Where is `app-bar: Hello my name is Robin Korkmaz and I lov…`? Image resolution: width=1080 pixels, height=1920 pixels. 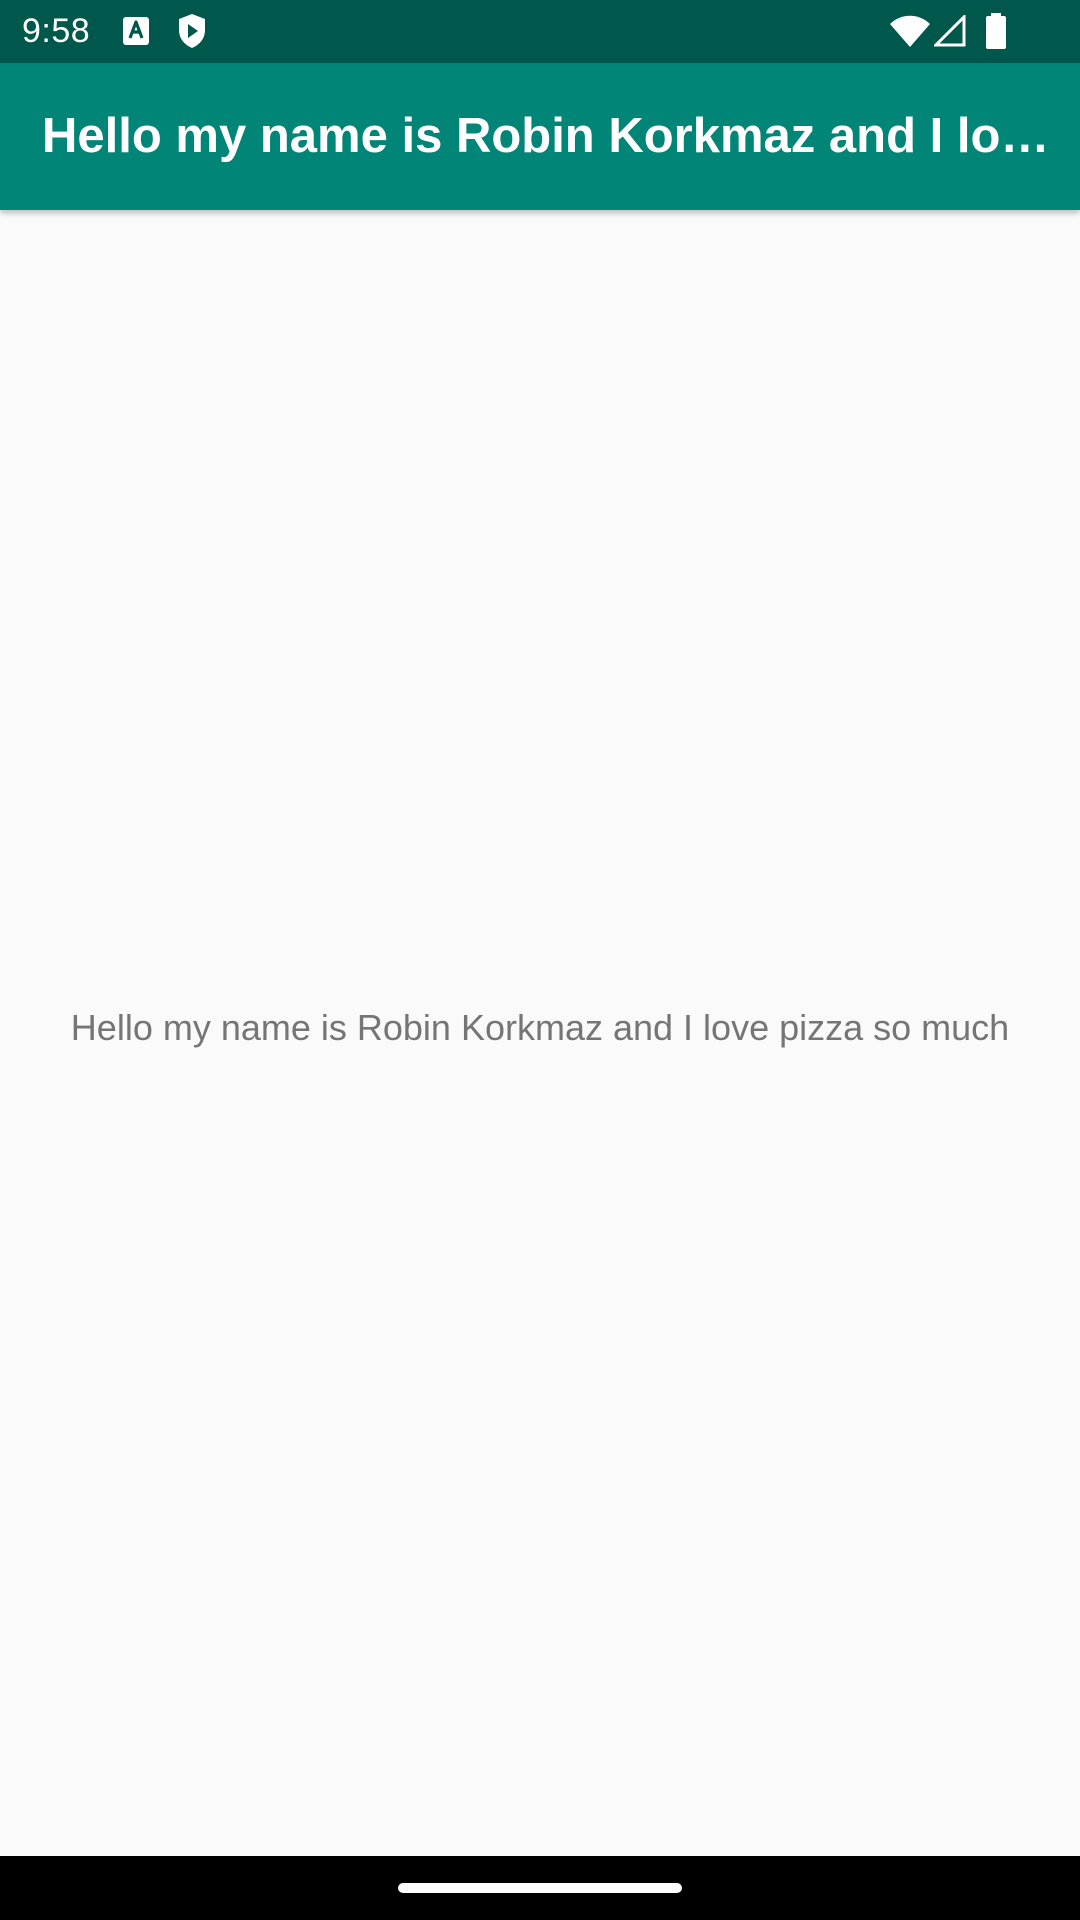
app-bar: Hello my name is Robin Korkmaz and I lov… is located at coordinates (540, 136).